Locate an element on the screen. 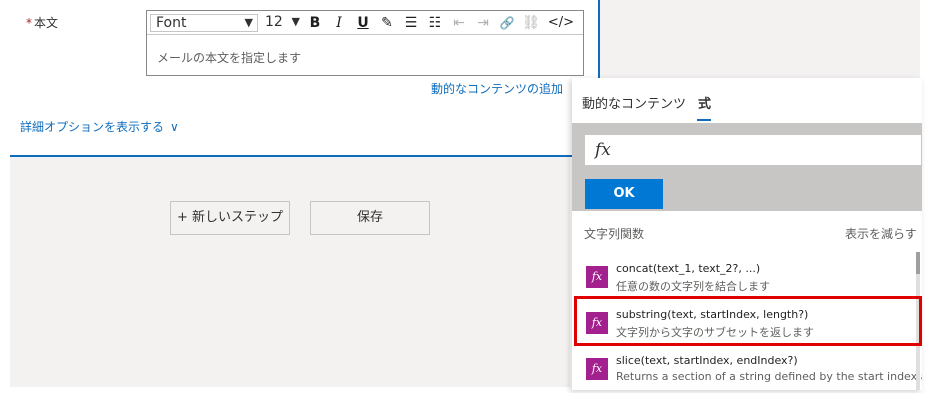  body-field-label: * 本文 is located at coordinates (42, 23).